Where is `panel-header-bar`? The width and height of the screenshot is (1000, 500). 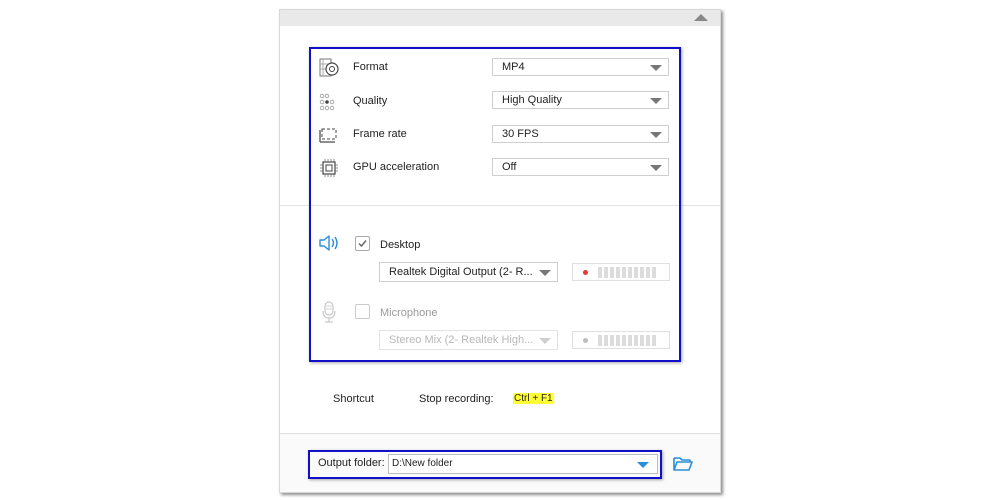
panel-header-bar is located at coordinates (500, 18).